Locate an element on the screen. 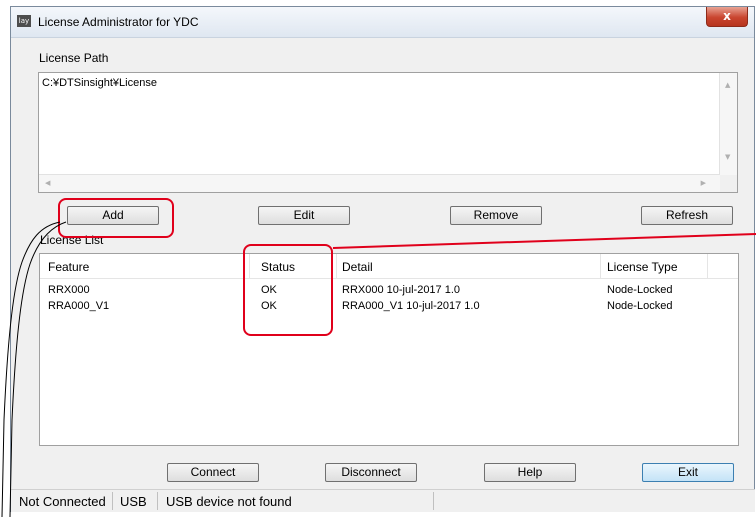 The width and height of the screenshot is (756, 517). app-icon: lay is located at coordinates (24, 21).